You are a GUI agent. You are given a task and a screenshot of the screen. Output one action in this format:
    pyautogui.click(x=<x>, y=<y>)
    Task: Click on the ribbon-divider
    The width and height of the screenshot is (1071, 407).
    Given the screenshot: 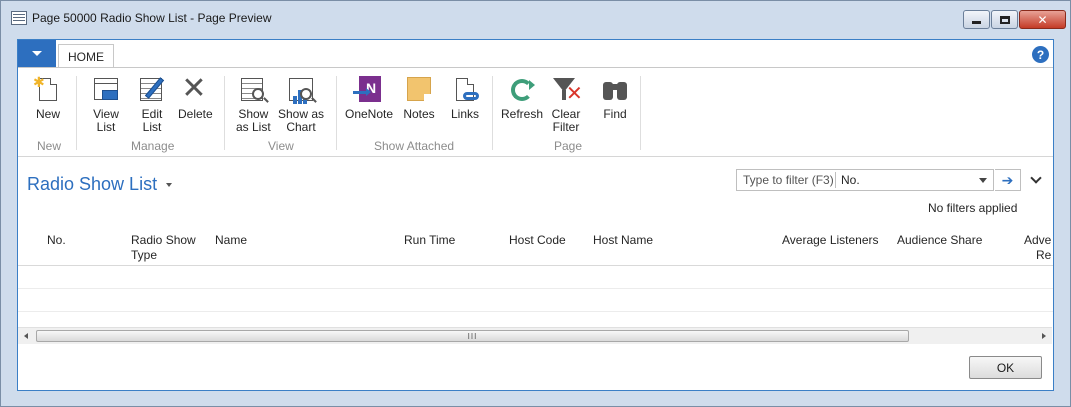 What is the action you would take?
    pyautogui.click(x=640, y=113)
    